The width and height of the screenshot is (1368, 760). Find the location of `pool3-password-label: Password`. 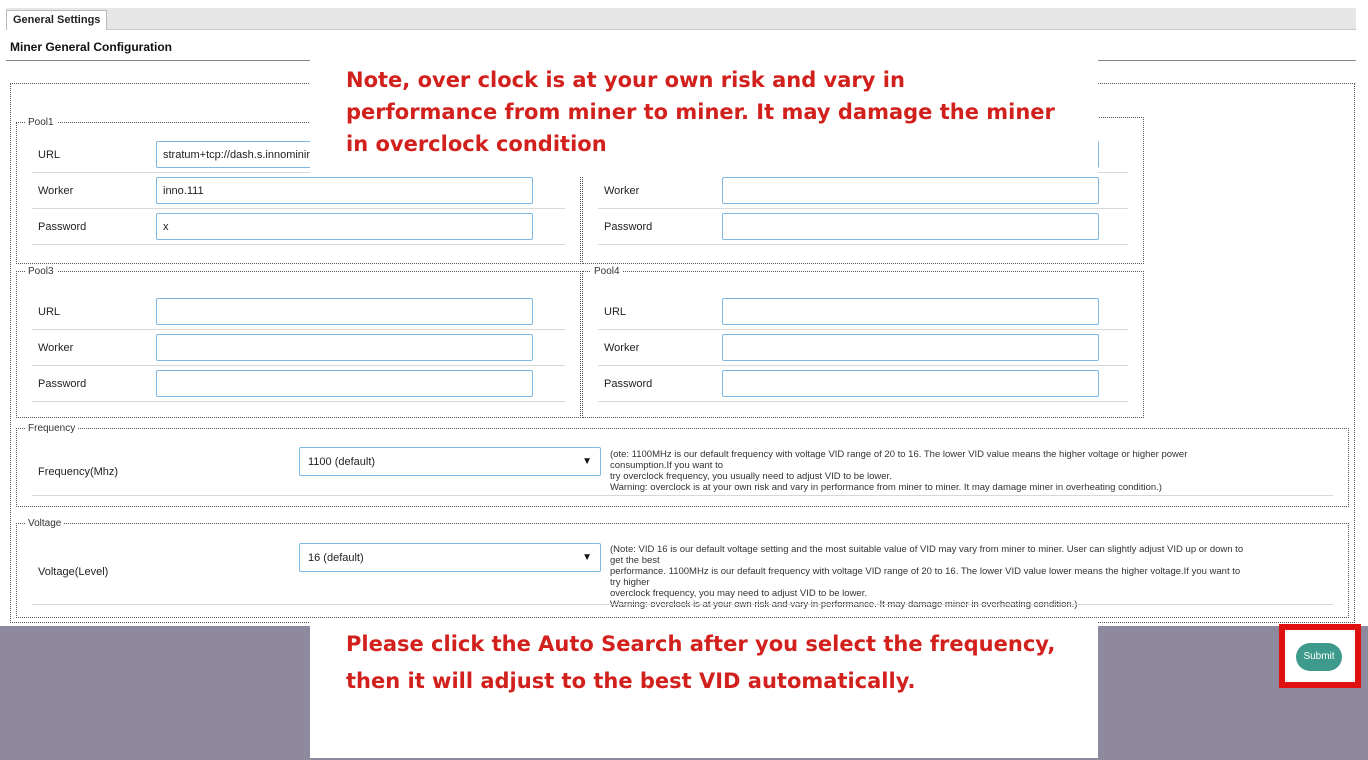

pool3-password-label: Password is located at coordinates (62, 384).